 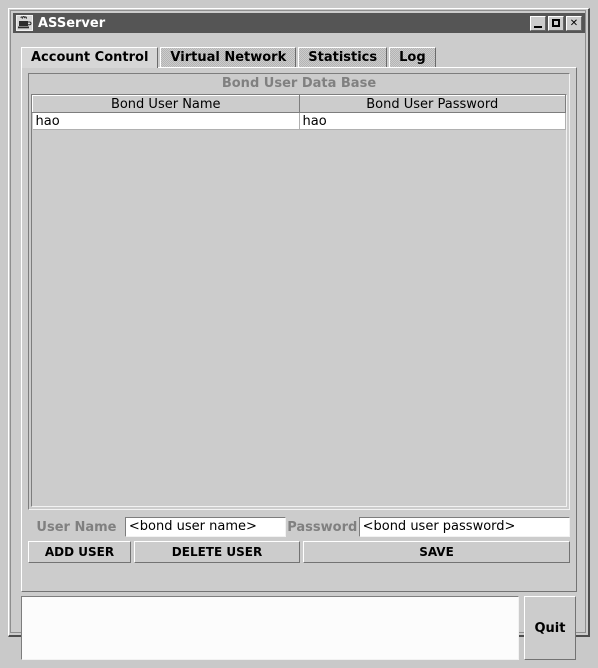 I want to click on window-controls: ✕, so click(x=556, y=23).